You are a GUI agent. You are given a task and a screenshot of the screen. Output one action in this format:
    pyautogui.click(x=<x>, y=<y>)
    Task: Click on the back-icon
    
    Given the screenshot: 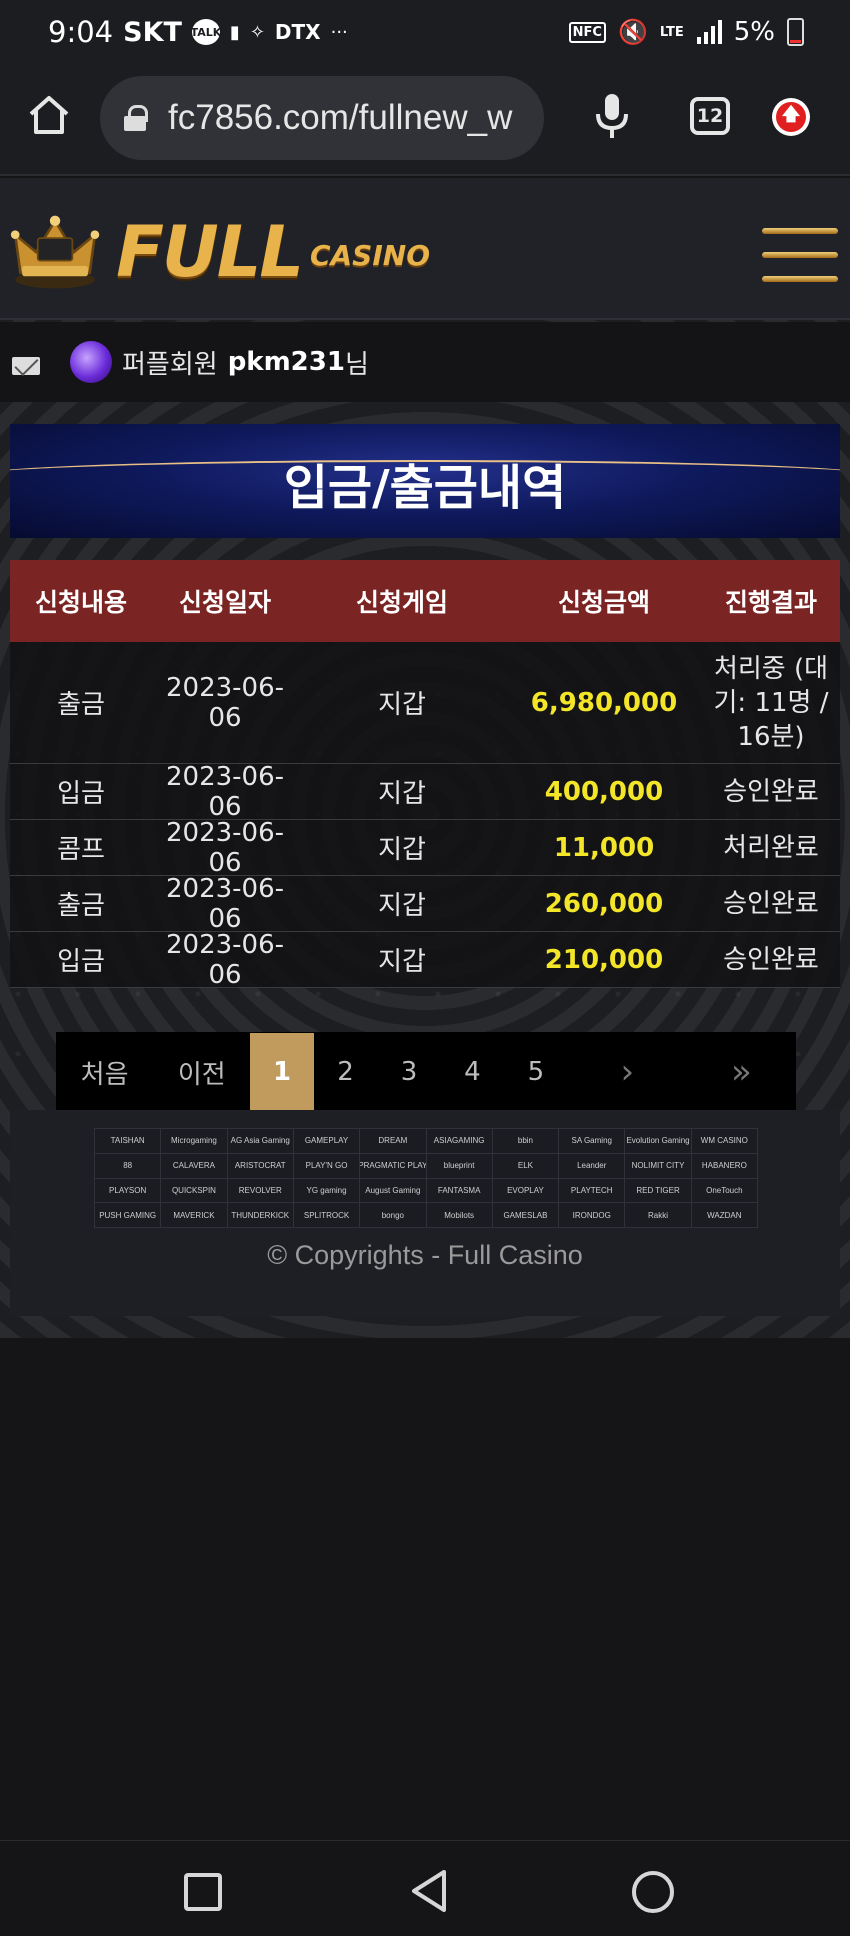 What is the action you would take?
    pyautogui.click(x=430, y=1891)
    